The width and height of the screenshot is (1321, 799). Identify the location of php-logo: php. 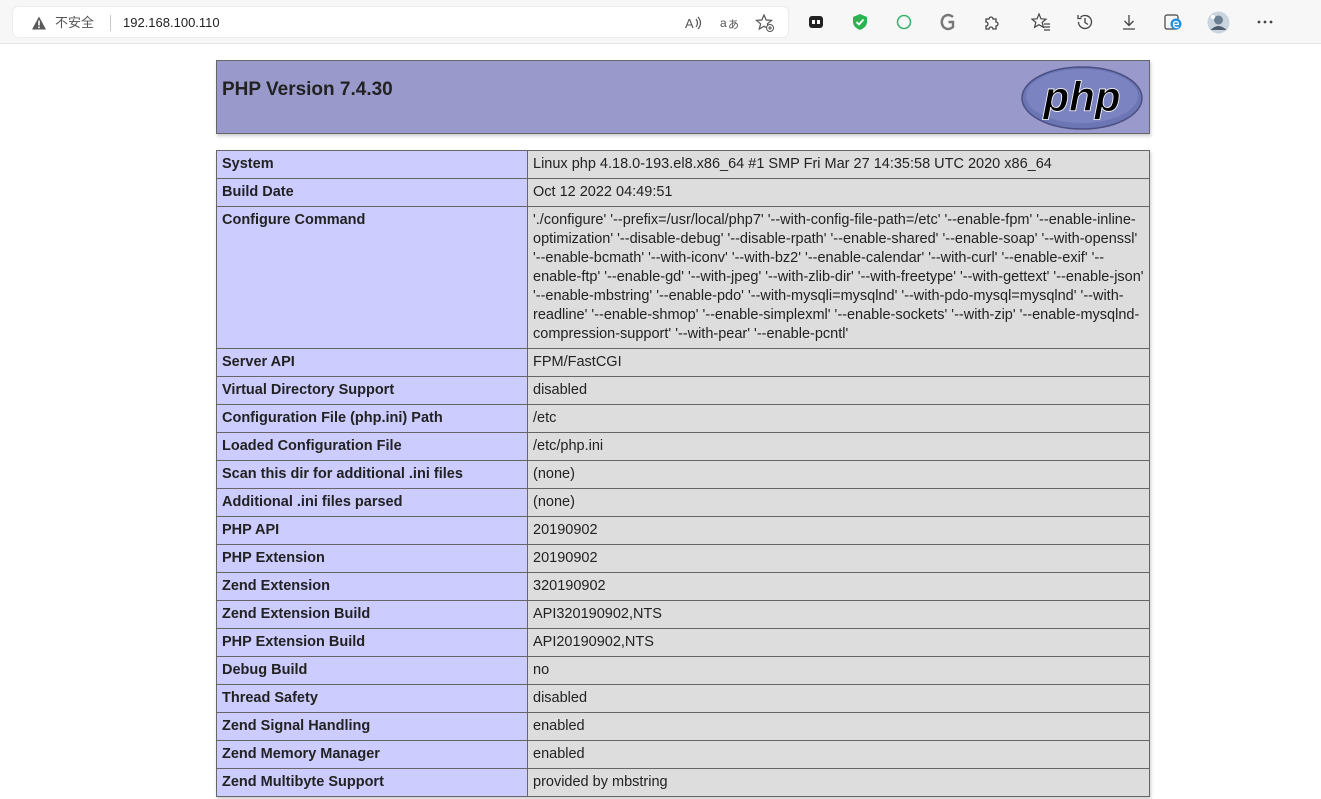
(1082, 100).